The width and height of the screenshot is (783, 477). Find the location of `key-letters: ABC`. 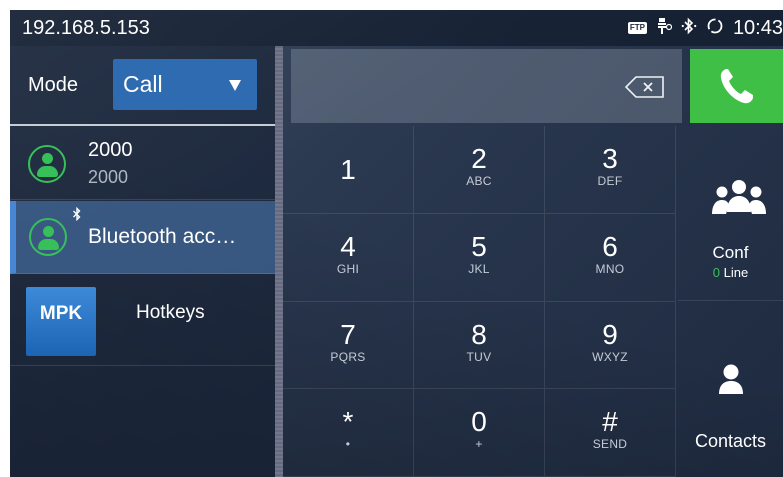

key-letters: ABC is located at coordinates (479, 181).